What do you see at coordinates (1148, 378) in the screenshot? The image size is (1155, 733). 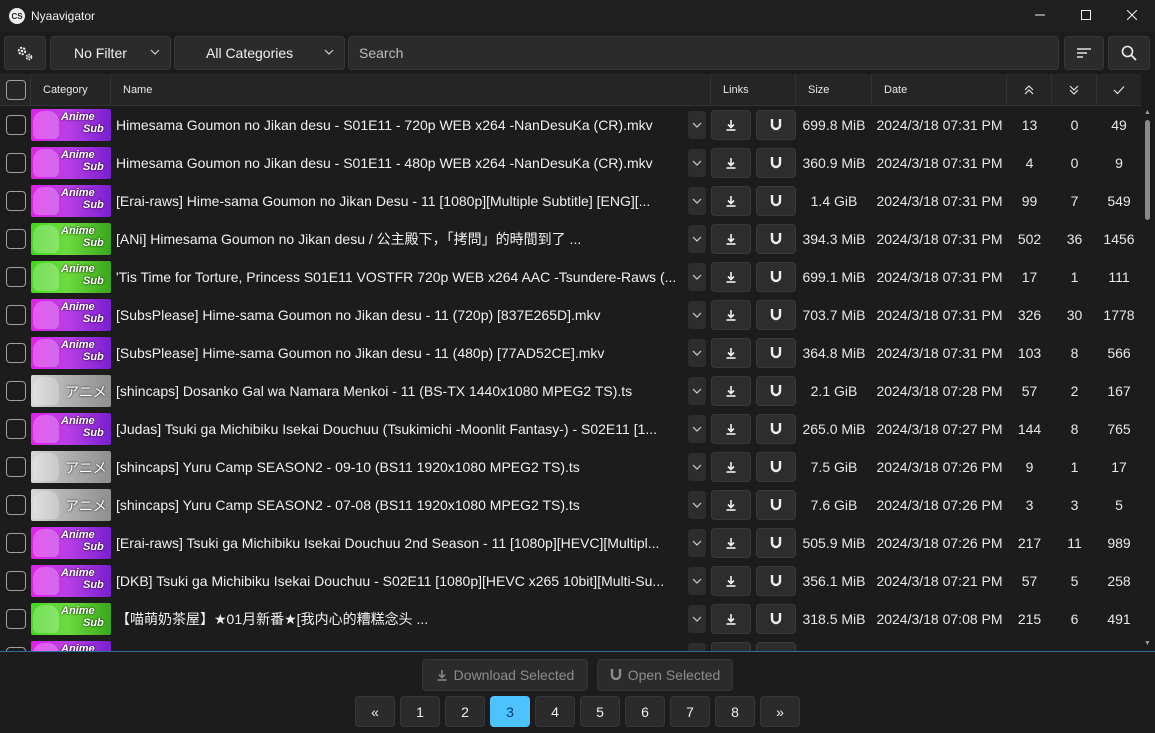 I see `vertical-scrollbar: ▲ ▼` at bounding box center [1148, 378].